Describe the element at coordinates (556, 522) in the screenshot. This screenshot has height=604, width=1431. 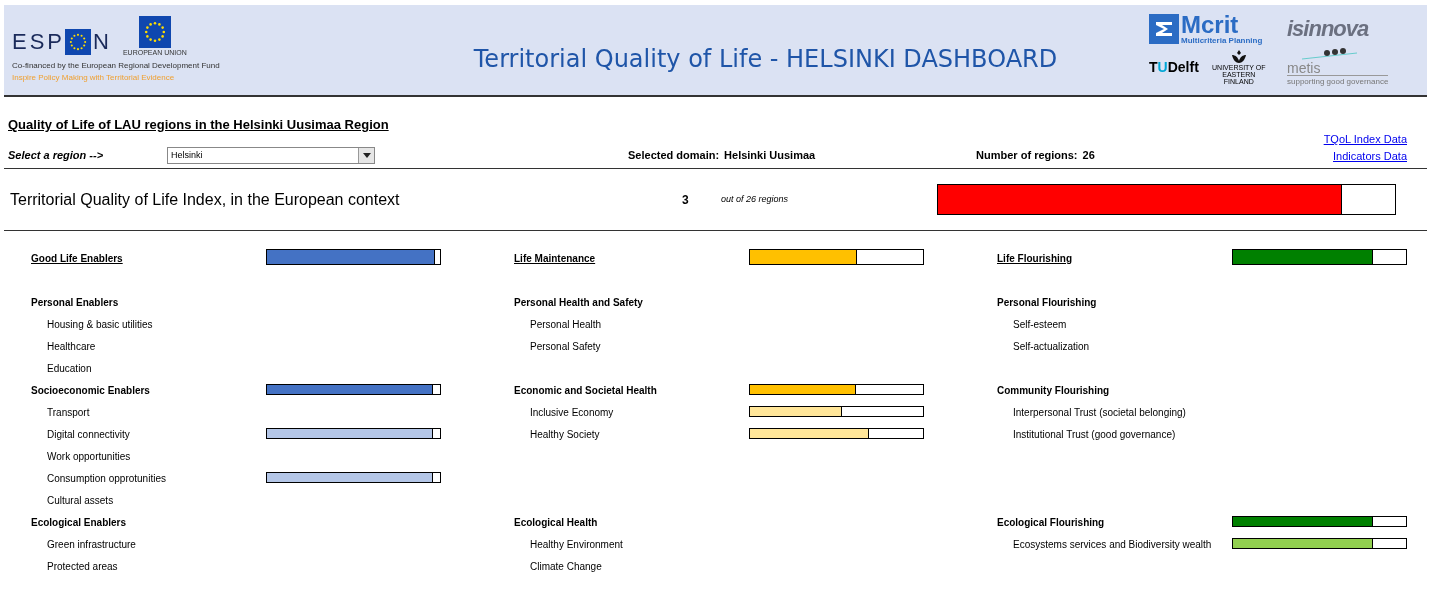
I see `group-heading: Ecological Health` at that location.